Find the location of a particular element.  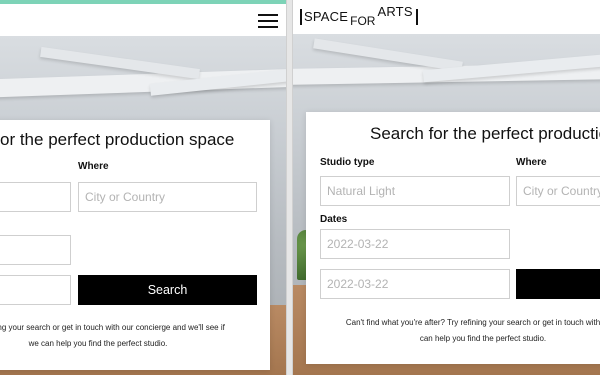

search-button: Search is located at coordinates (167, 290).